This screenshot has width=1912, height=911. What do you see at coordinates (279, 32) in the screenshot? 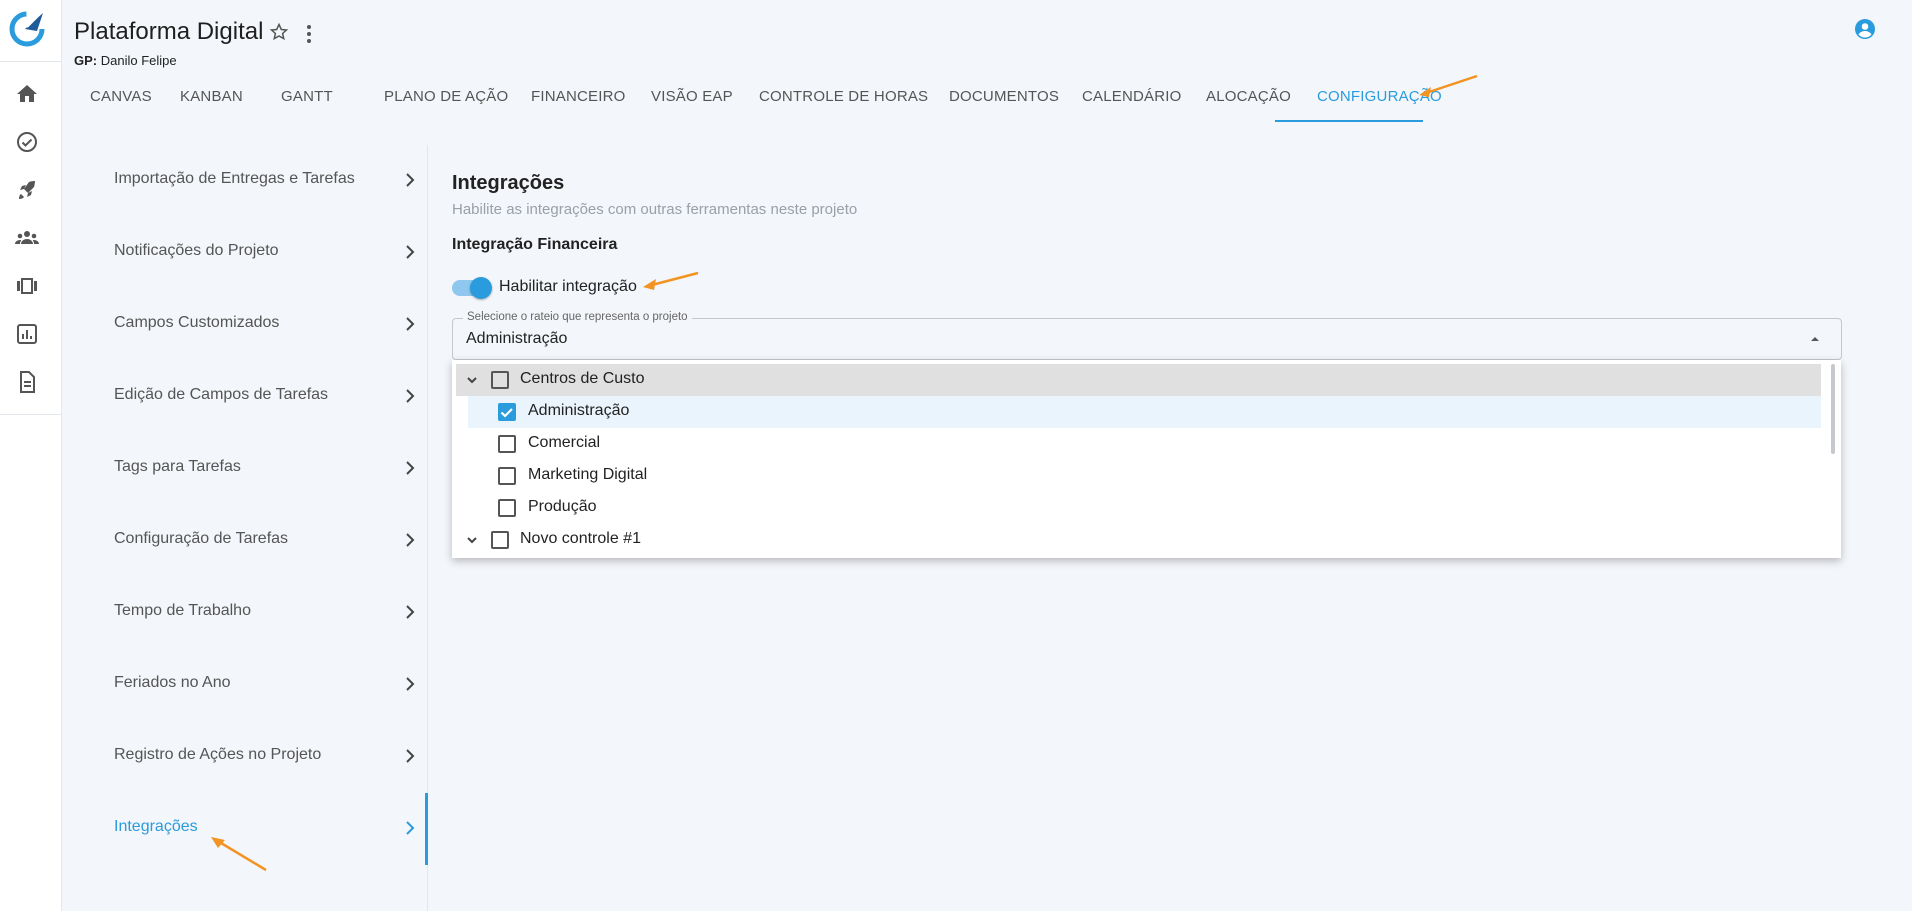
I see `star-icon` at bounding box center [279, 32].